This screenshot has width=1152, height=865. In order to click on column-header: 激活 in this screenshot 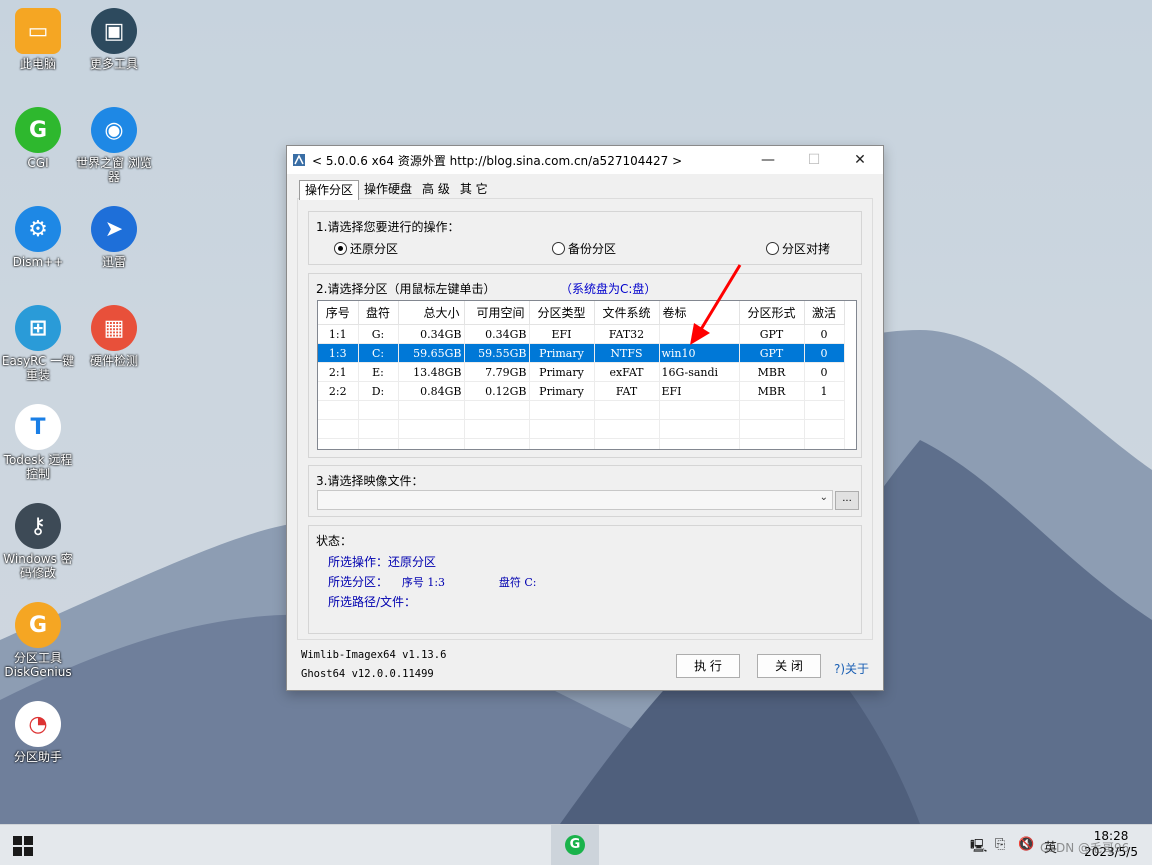, I will do `click(824, 313)`.